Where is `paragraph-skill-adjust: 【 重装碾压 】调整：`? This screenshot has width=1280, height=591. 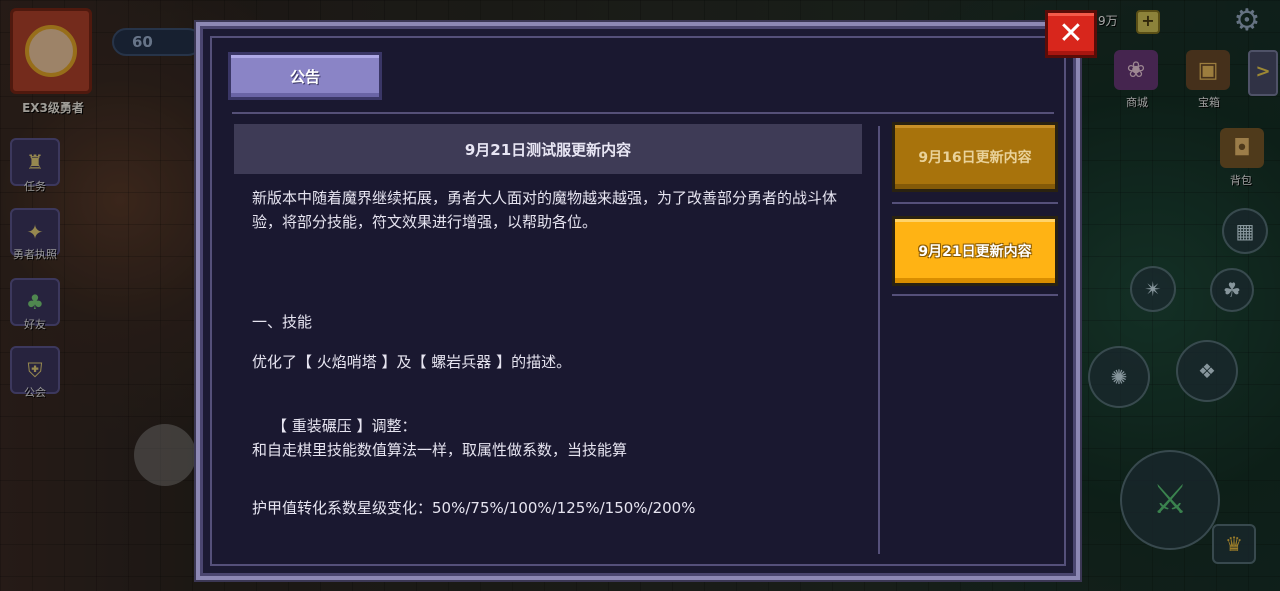
paragraph-skill-adjust: 【 重装碾压 】调整： is located at coordinates (344, 426).